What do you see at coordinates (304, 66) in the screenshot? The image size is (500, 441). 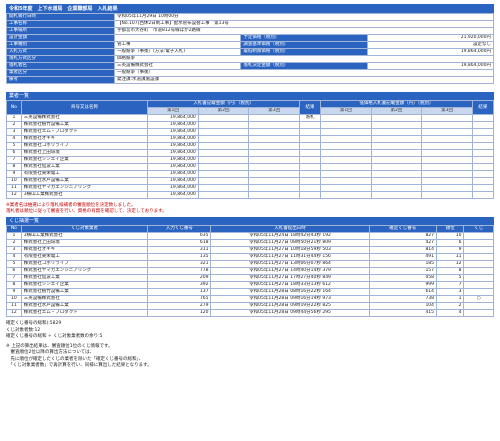 I see `summary-label: 落札決定金額（税別）` at bounding box center [304, 66].